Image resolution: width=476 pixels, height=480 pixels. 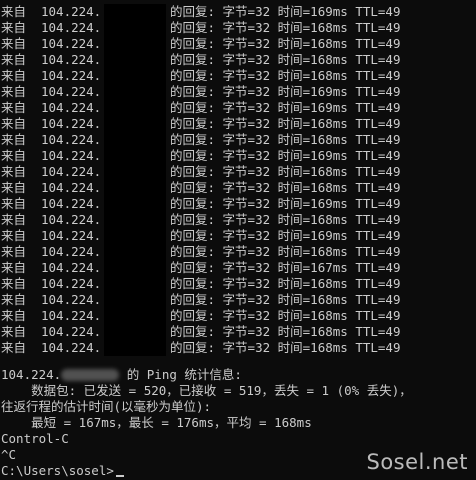 I want to click on stats-header: 104.224. 的 Ping 统计信息:, so click(x=121, y=375).